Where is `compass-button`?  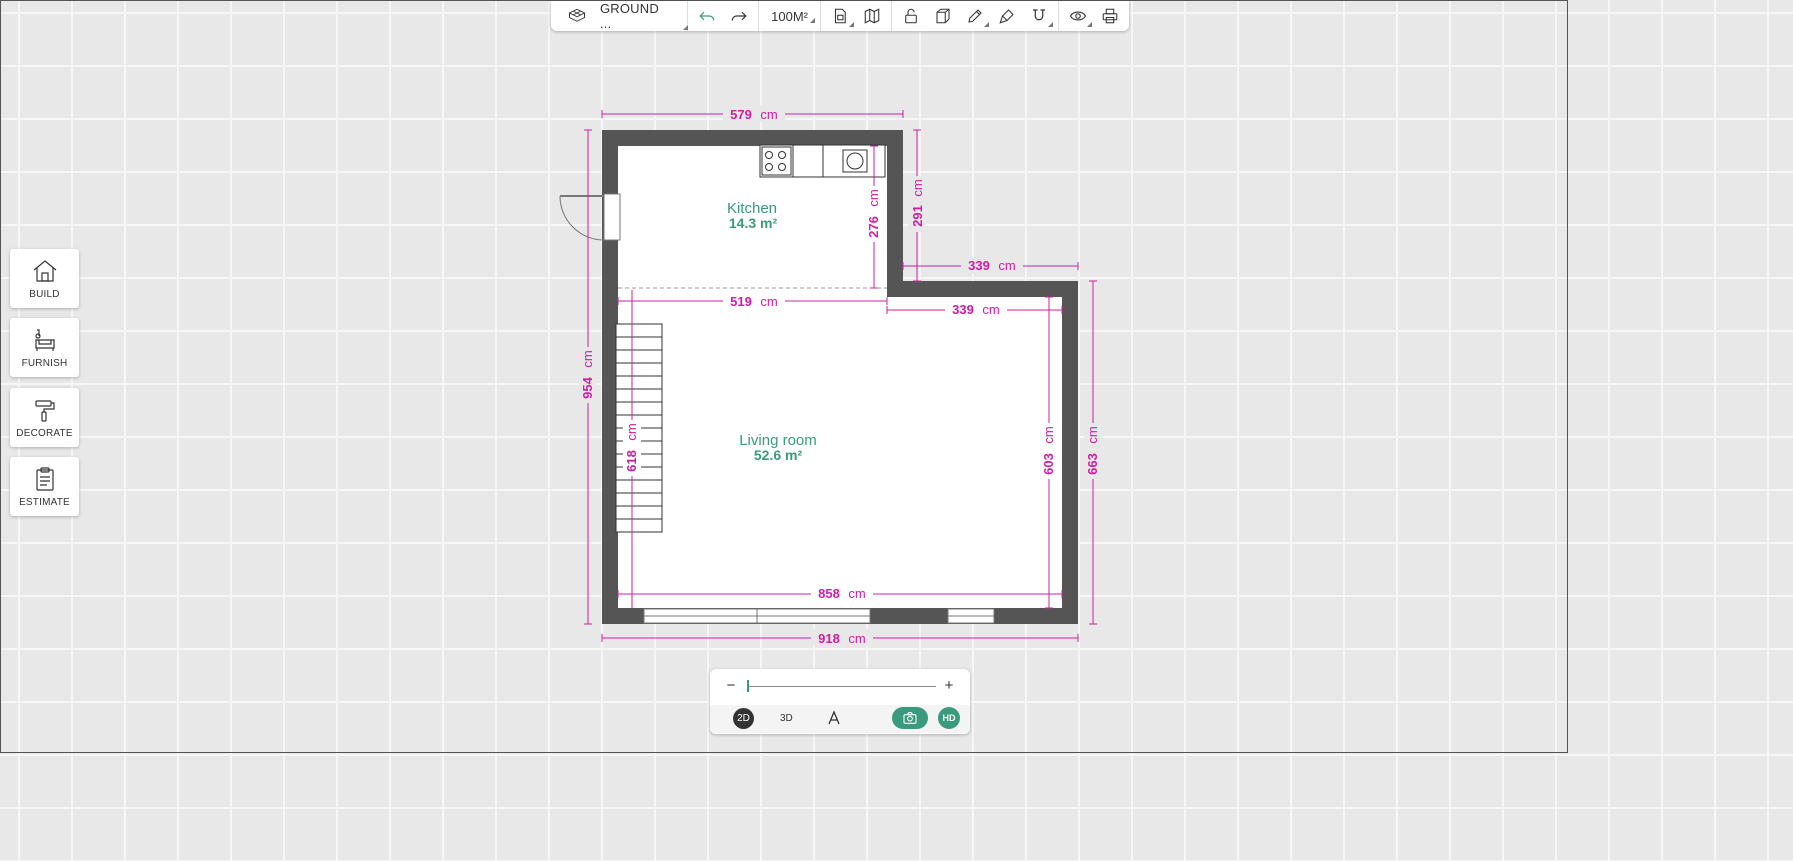
compass-button is located at coordinates (834, 718).